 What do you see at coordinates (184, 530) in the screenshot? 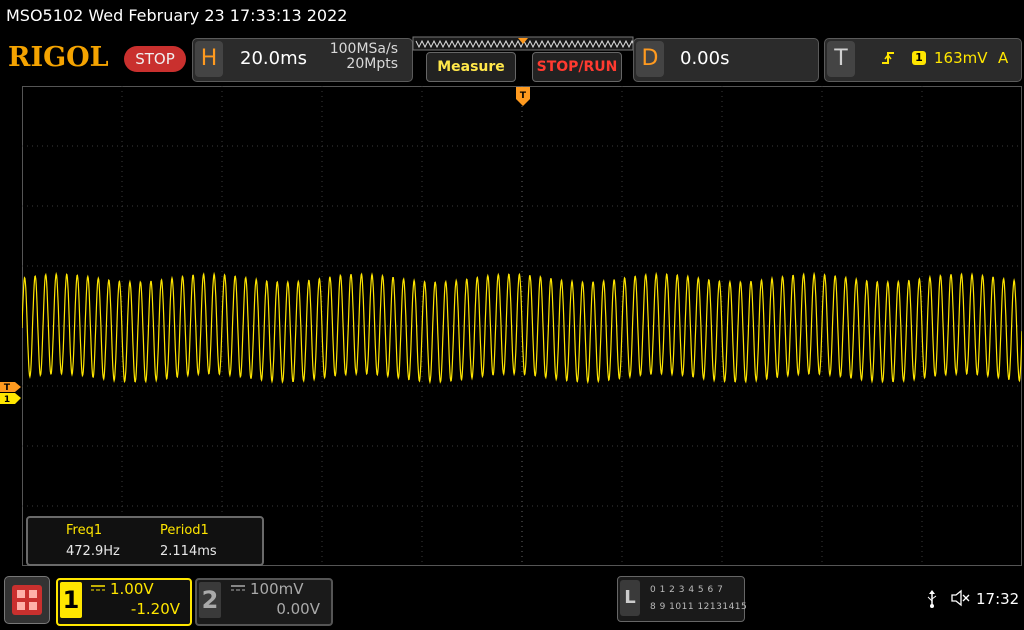
I see `period-label: Period1` at bounding box center [184, 530].